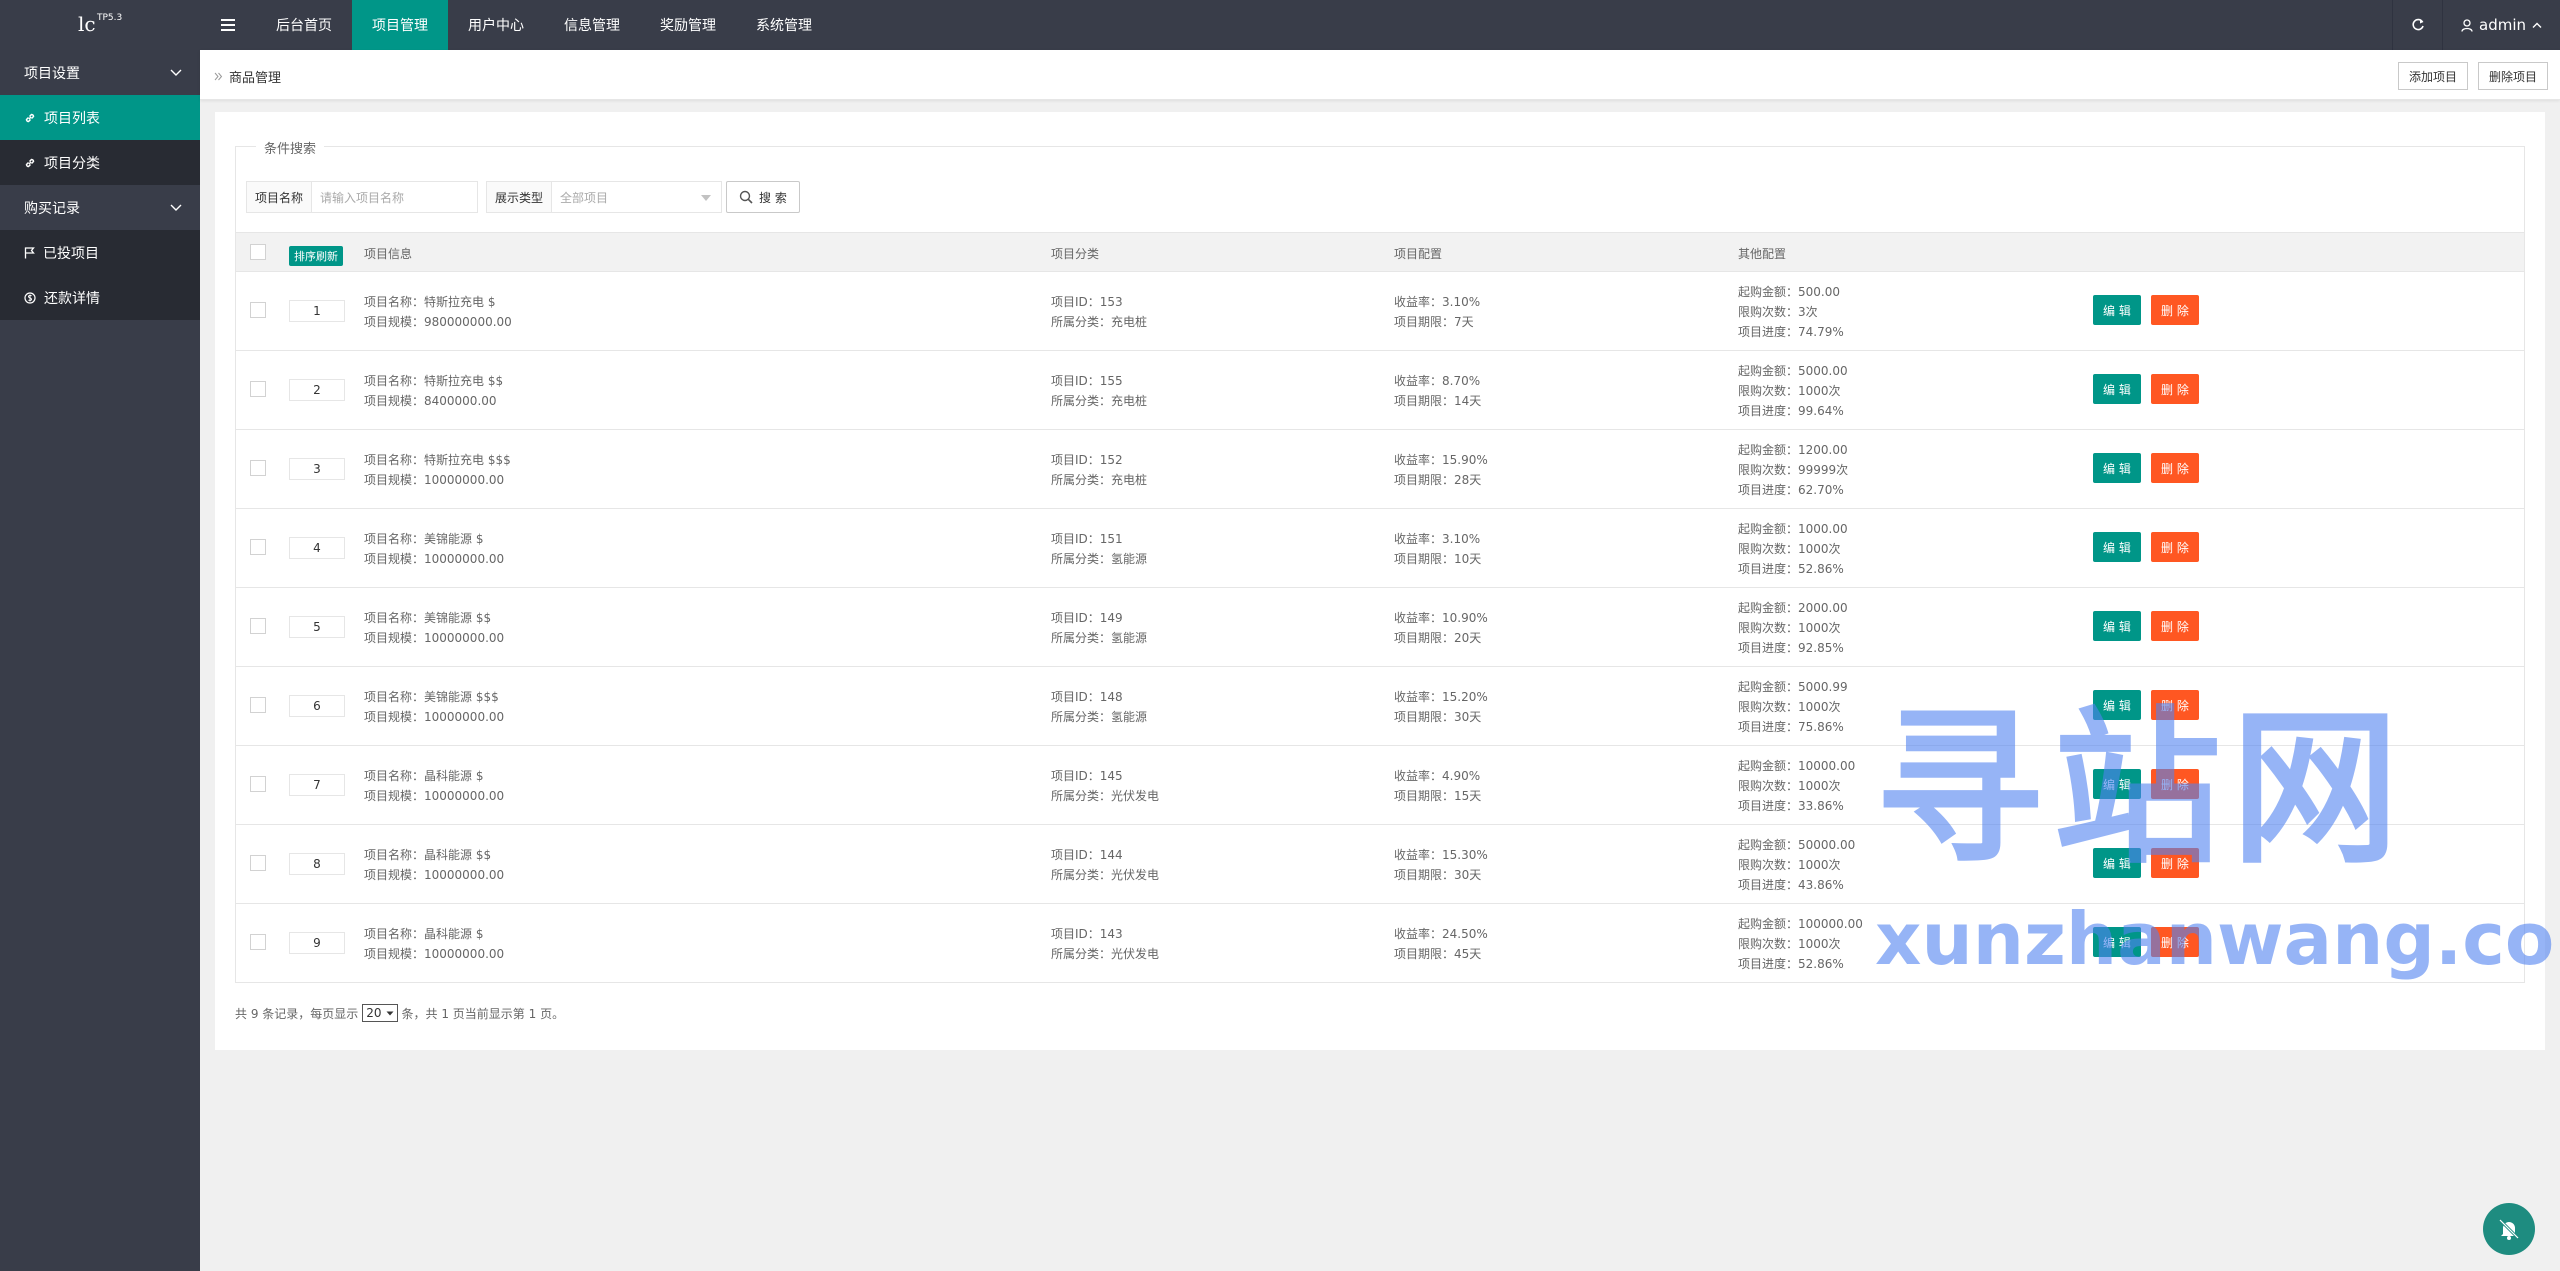 Image resolution: width=2560 pixels, height=1271 pixels. What do you see at coordinates (1441, 944) in the screenshot?
I see `project-config: 收益率：24.50% 项目期限：45天` at bounding box center [1441, 944].